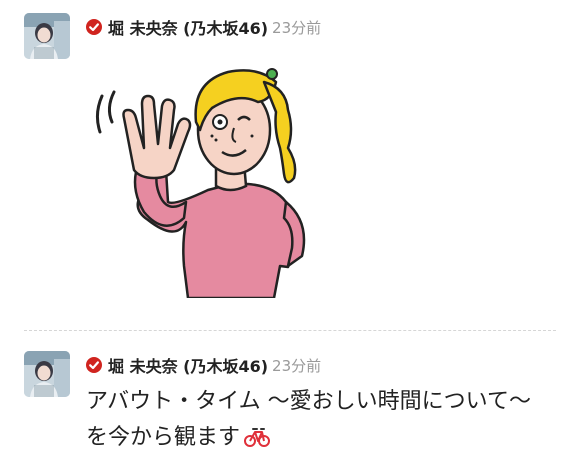  I want to click on bicycle-icon, so click(257, 442).